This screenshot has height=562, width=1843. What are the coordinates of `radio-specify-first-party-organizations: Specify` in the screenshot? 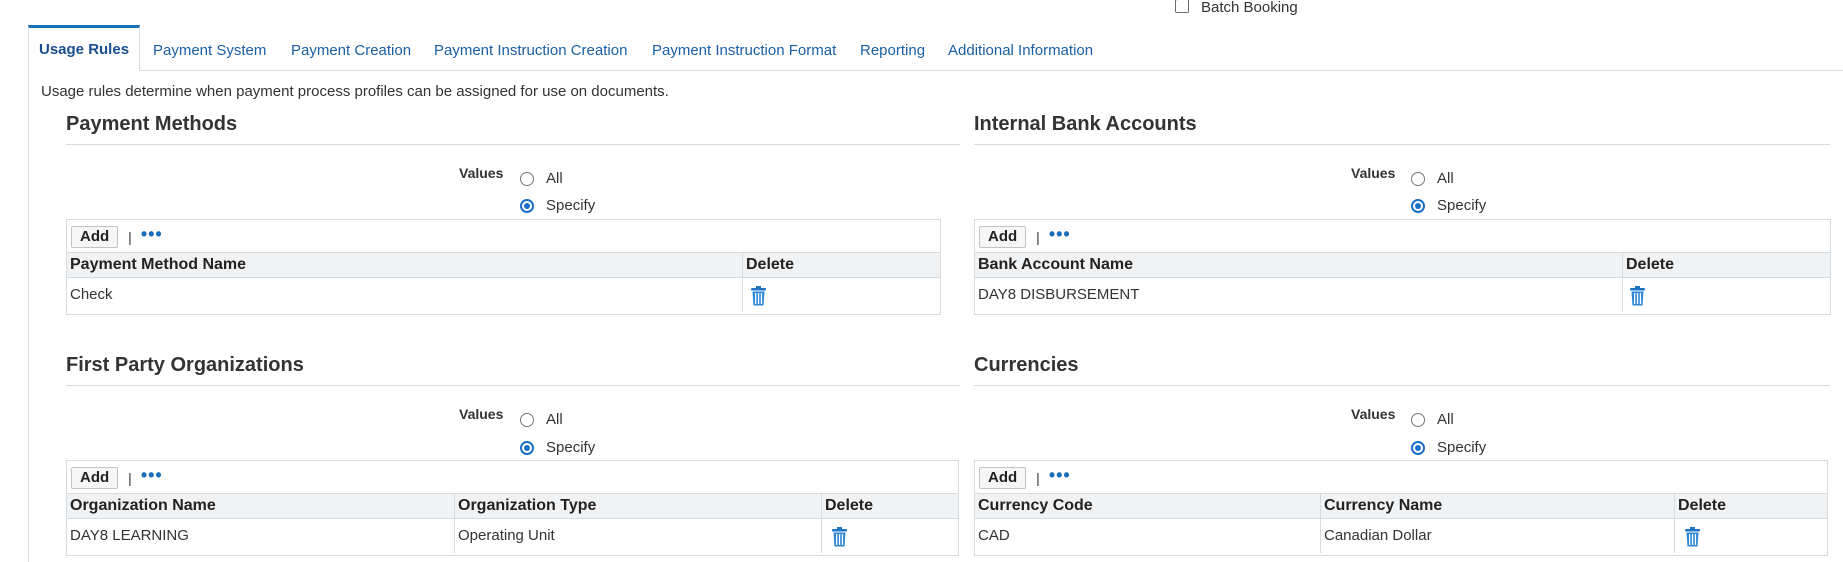 It's located at (557, 447).